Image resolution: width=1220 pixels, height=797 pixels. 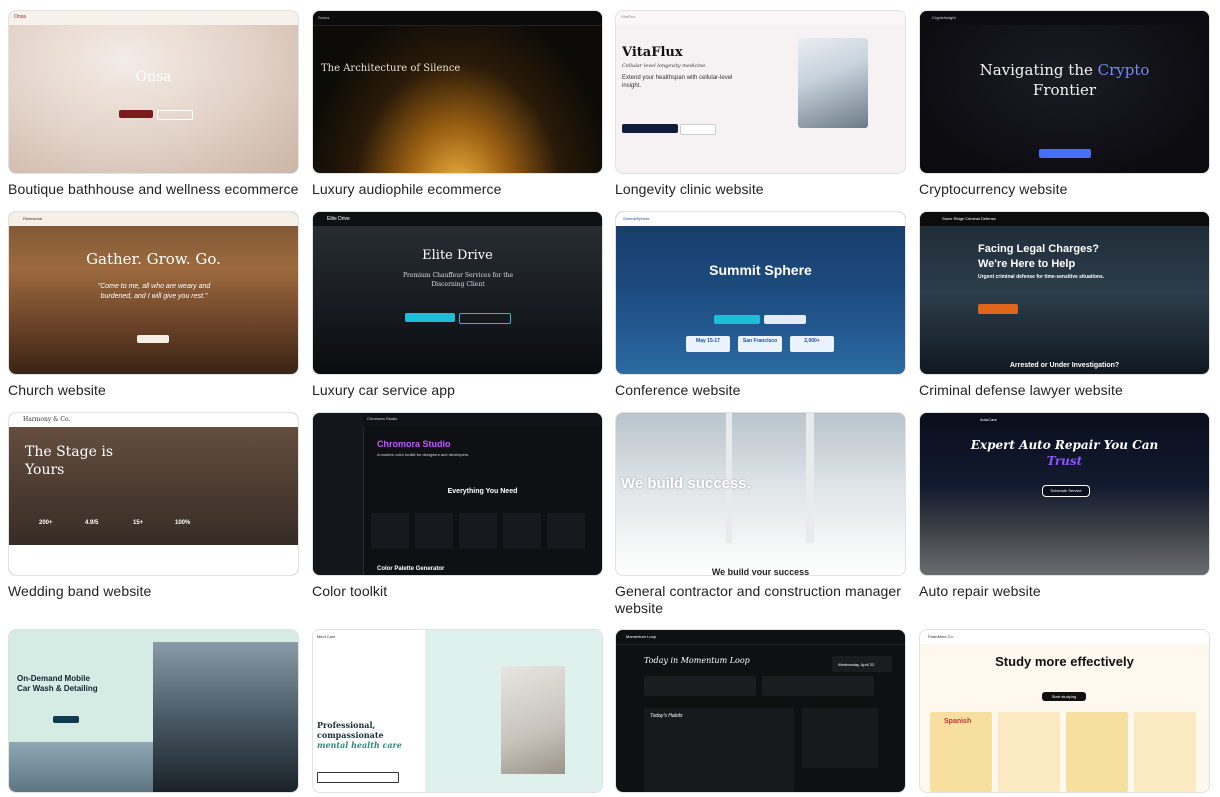 I want to click on card-caption: Color toolkit, so click(x=457, y=591).